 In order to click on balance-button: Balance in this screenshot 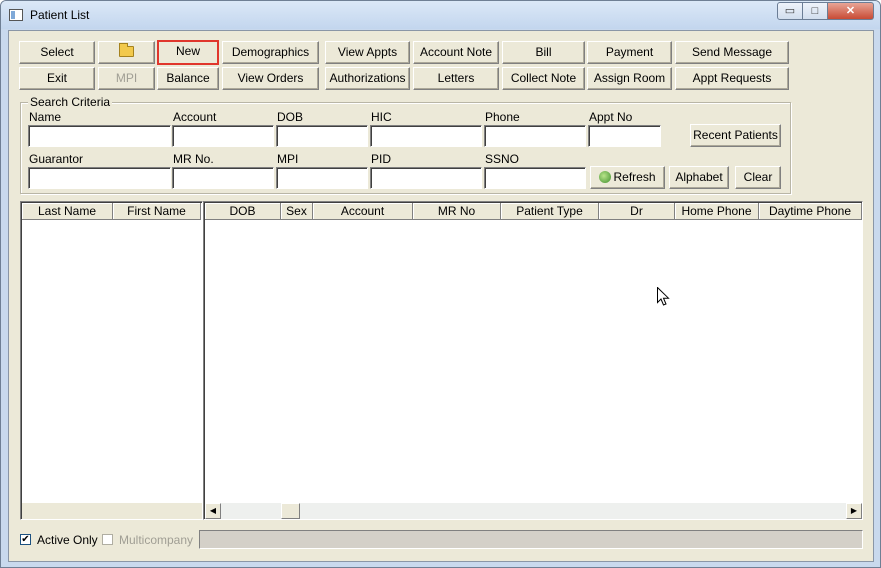, I will do `click(188, 78)`.